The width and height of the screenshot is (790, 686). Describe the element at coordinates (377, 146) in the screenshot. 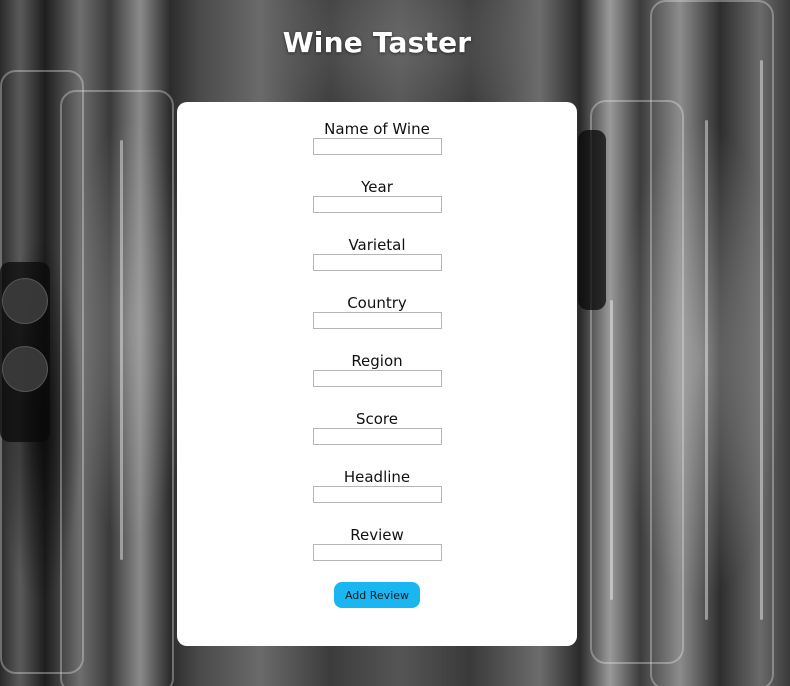

I see `name-of-wine-input` at that location.